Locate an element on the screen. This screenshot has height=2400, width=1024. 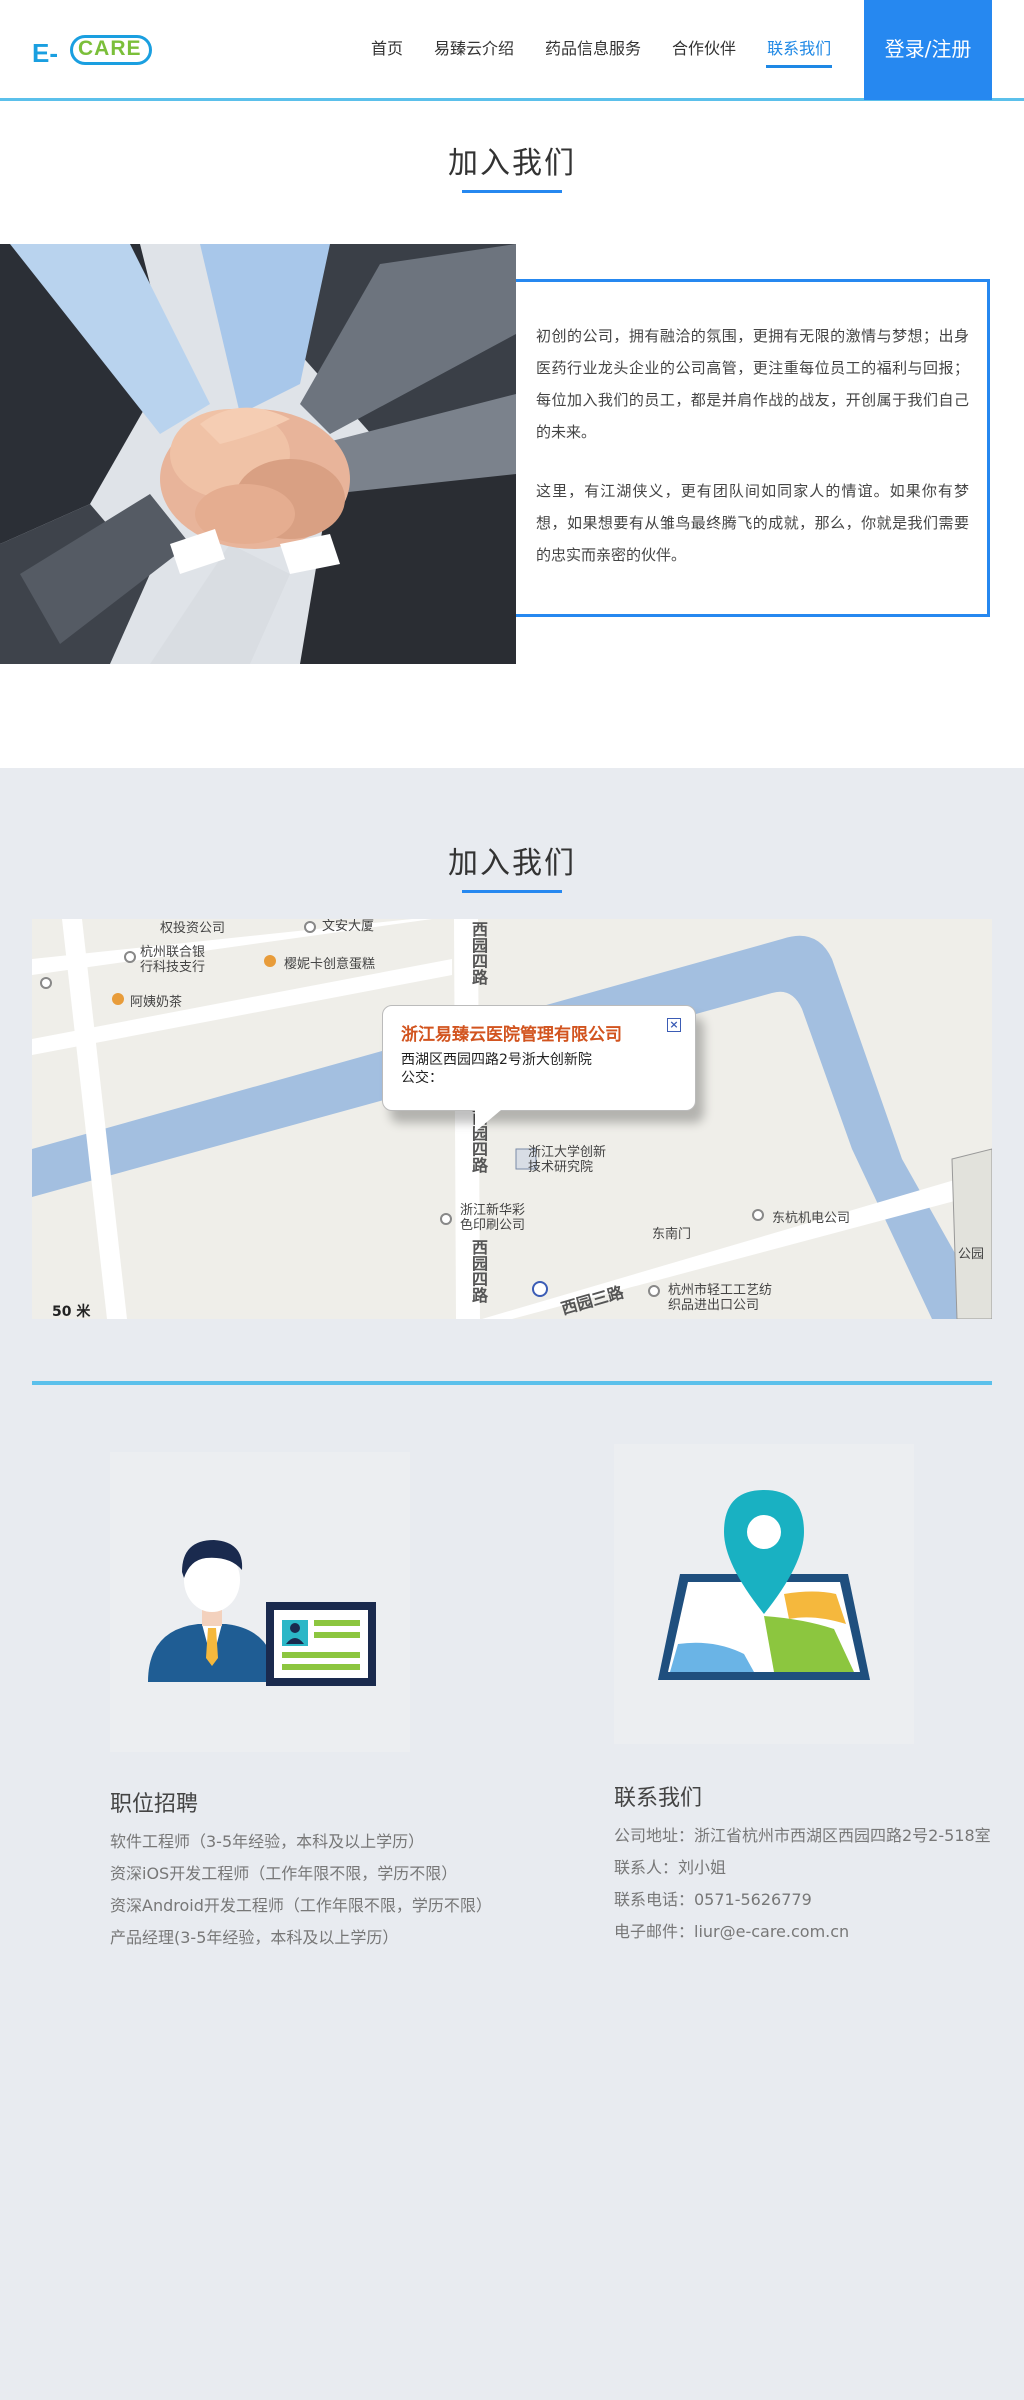
map-label-cake: 樱妮卡创意蛋糕 is located at coordinates (330, 964).